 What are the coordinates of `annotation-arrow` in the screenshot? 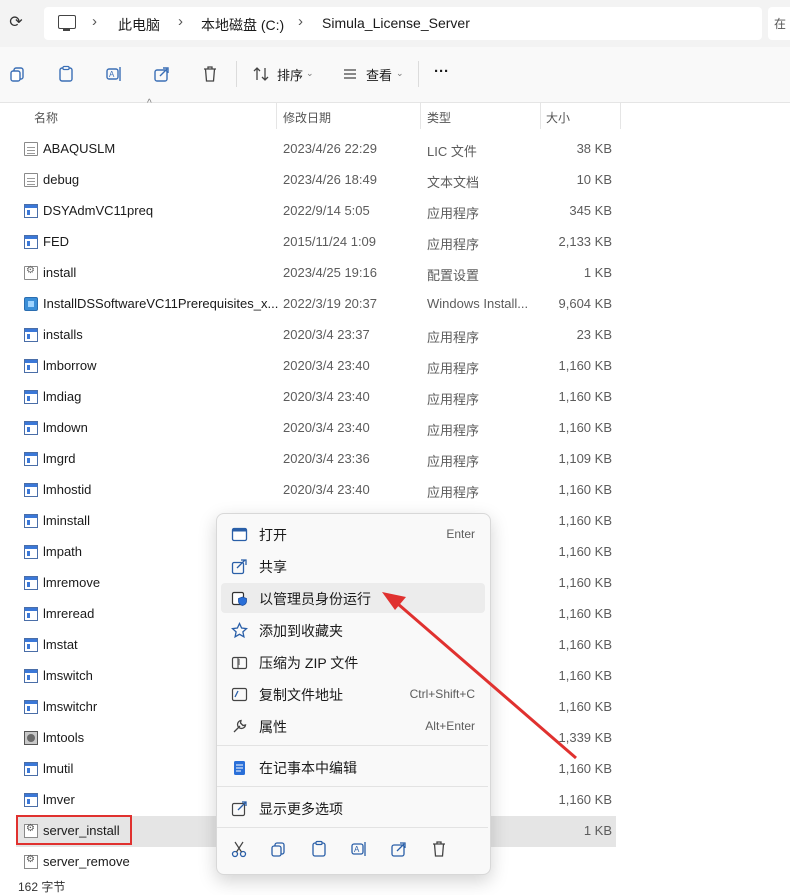 It's located at (479, 676).